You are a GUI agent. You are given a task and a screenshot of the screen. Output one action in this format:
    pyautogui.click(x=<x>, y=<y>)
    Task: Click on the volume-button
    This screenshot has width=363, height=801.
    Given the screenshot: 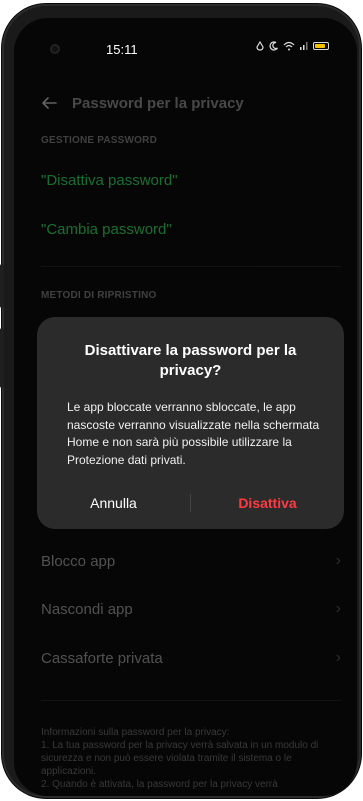 What is the action you would take?
    pyautogui.click(x=2, y=286)
    